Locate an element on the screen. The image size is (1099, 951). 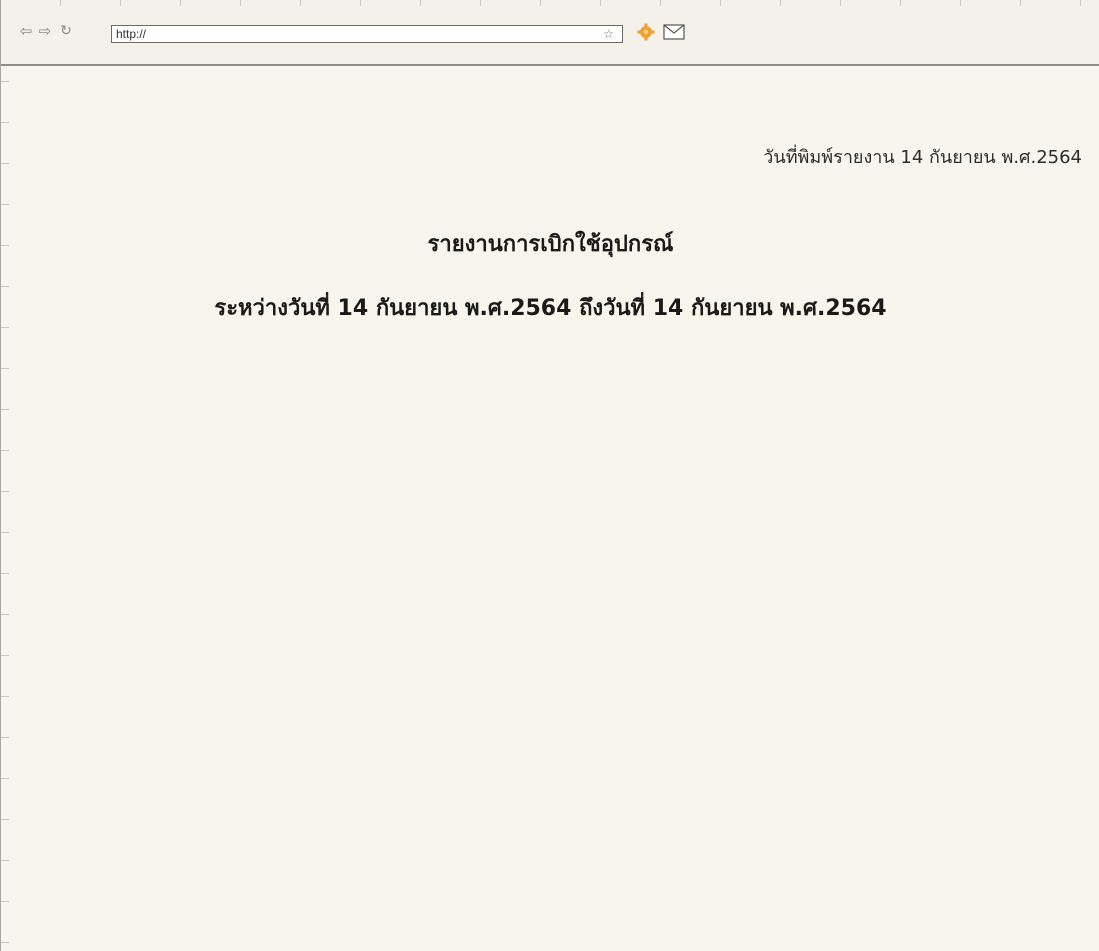
reload-icon: ↻ is located at coordinates (66, 31).